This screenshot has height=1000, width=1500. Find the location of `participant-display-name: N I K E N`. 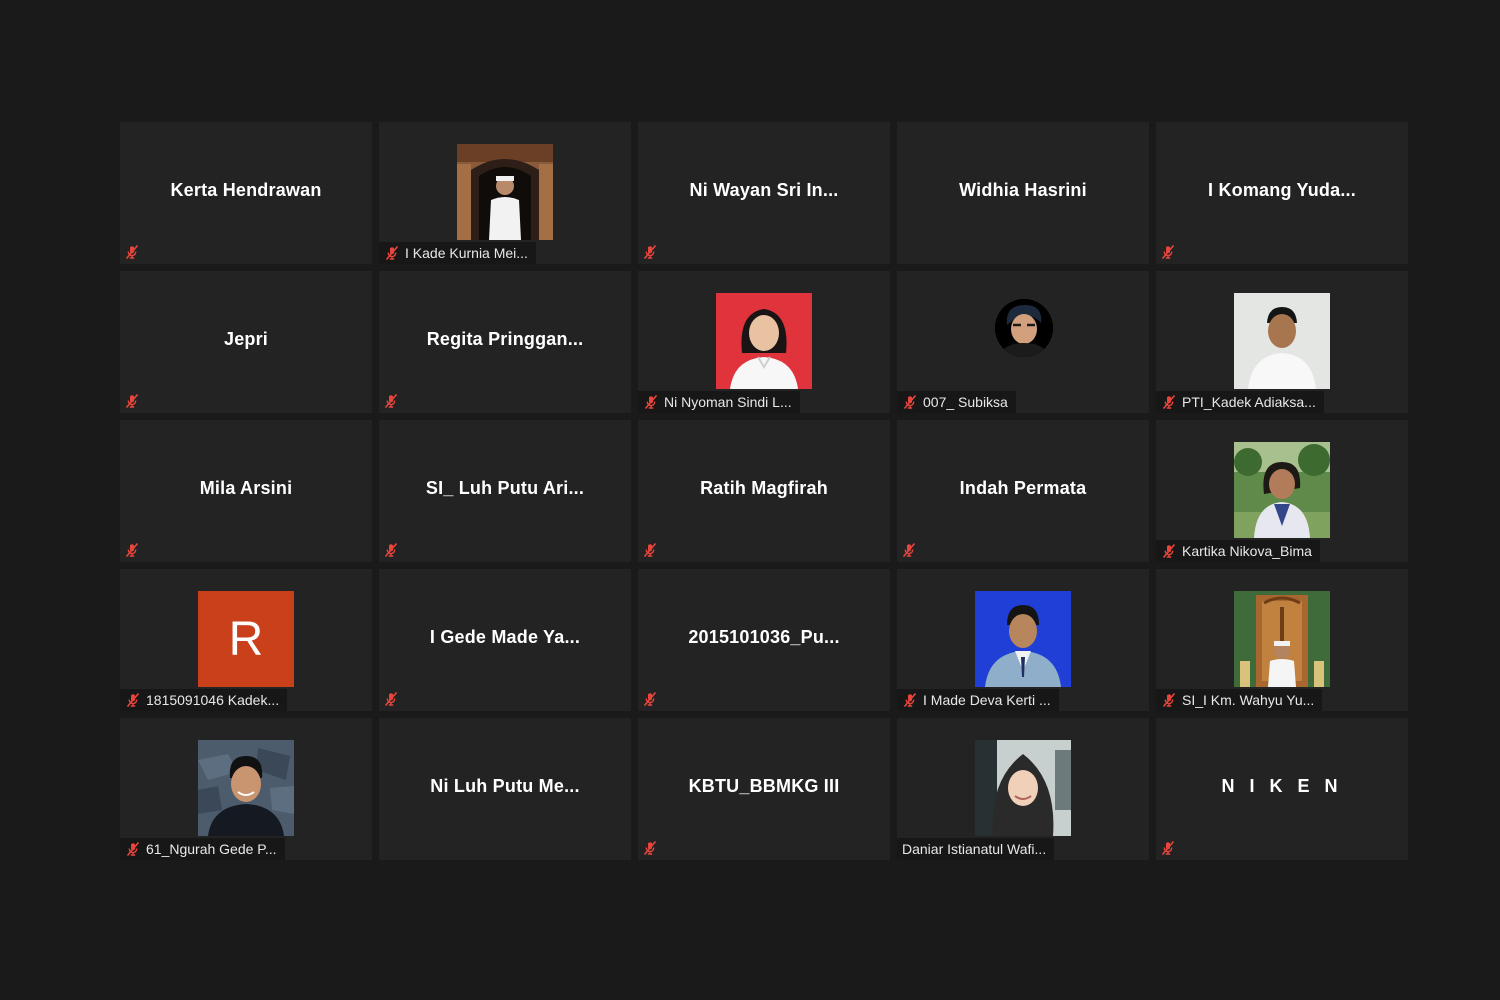

participant-display-name: N I K E N is located at coordinates (1282, 786).